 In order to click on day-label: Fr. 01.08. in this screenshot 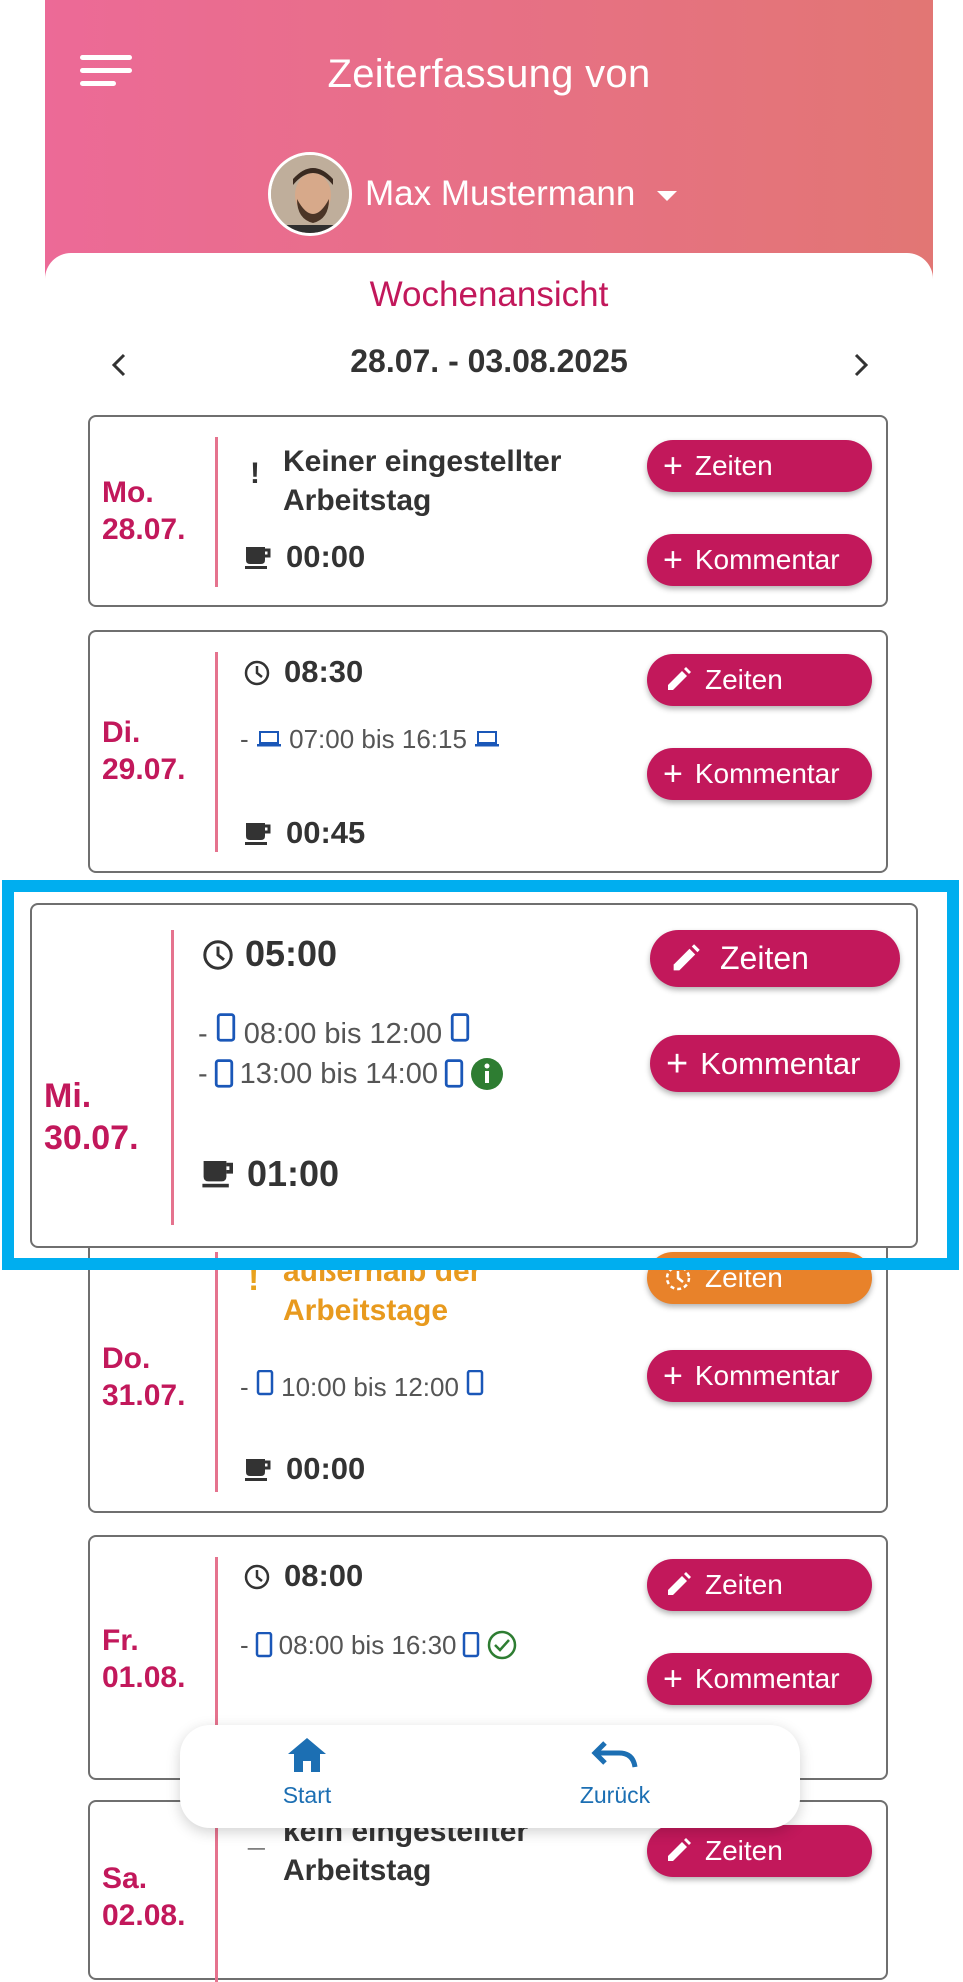, I will do `click(143, 1659)`.